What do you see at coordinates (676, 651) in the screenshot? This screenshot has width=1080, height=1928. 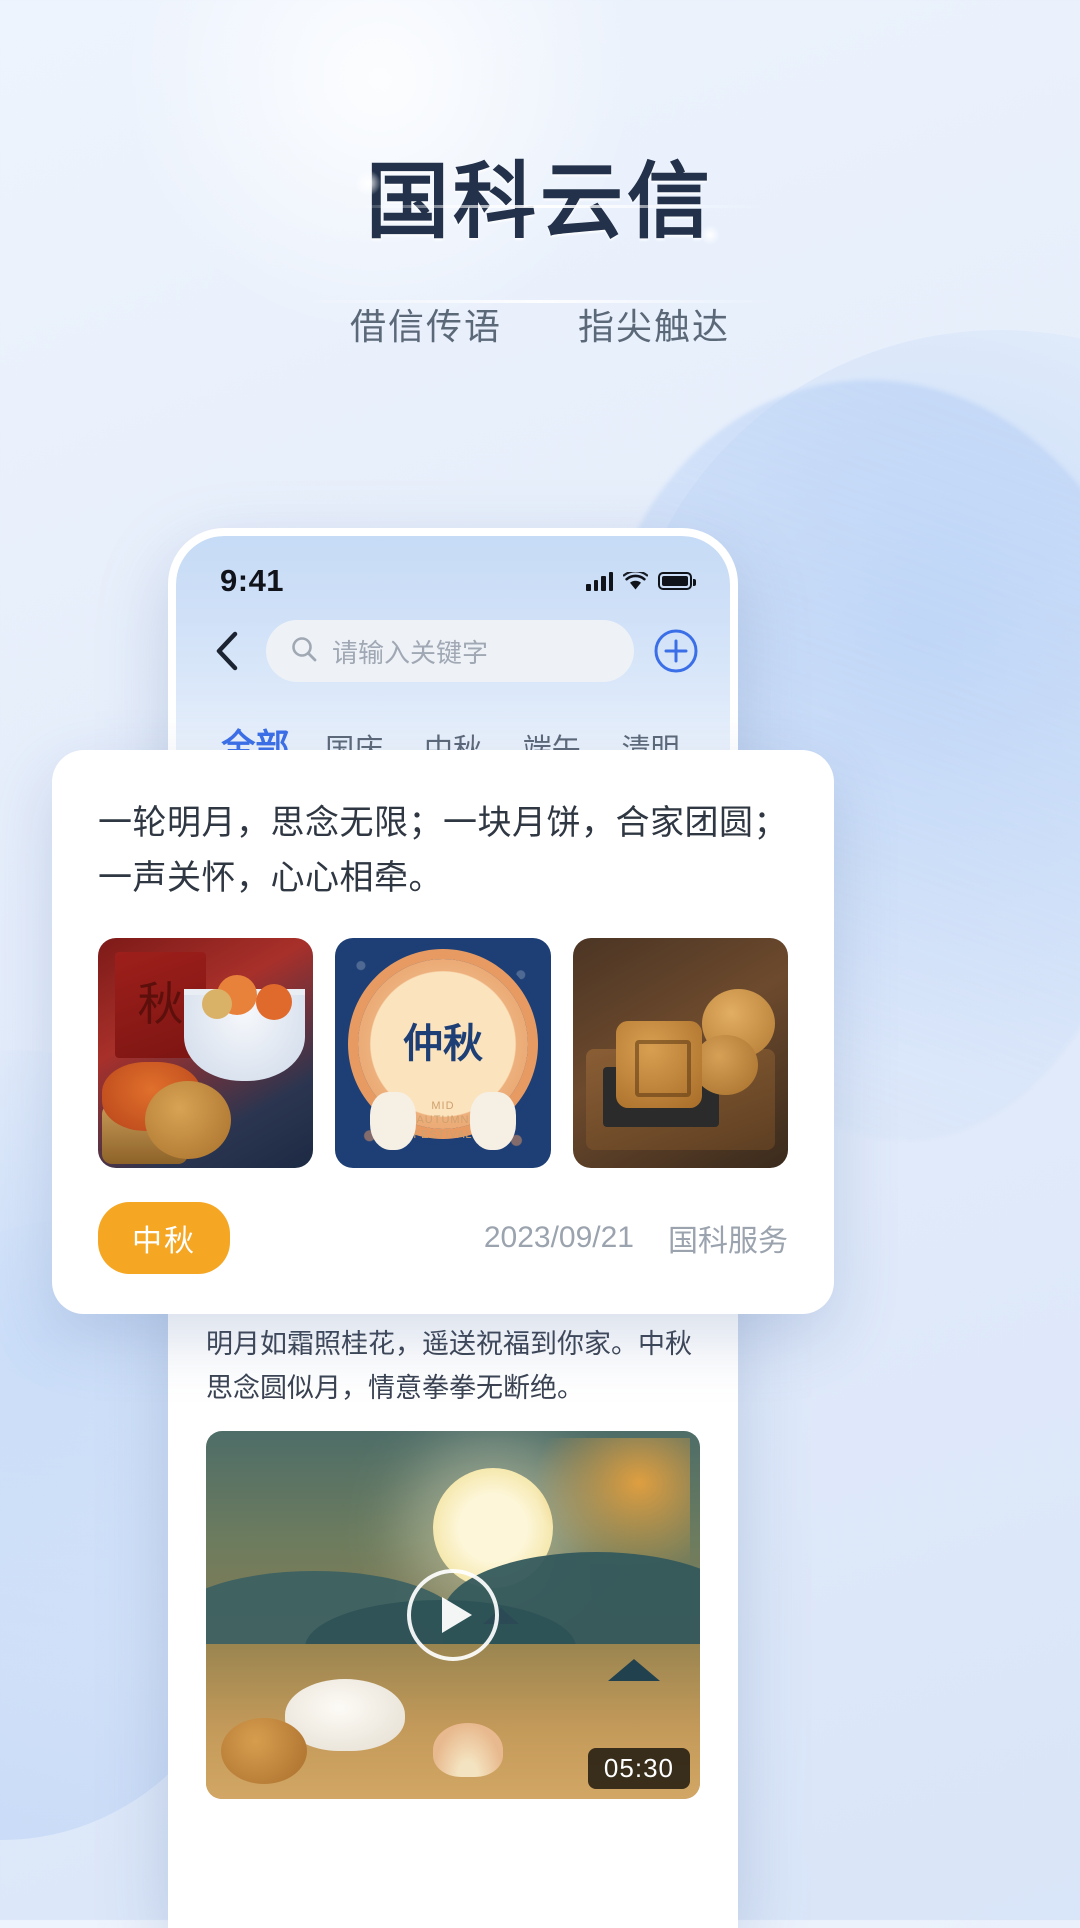 I see `plus-circle-icon` at bounding box center [676, 651].